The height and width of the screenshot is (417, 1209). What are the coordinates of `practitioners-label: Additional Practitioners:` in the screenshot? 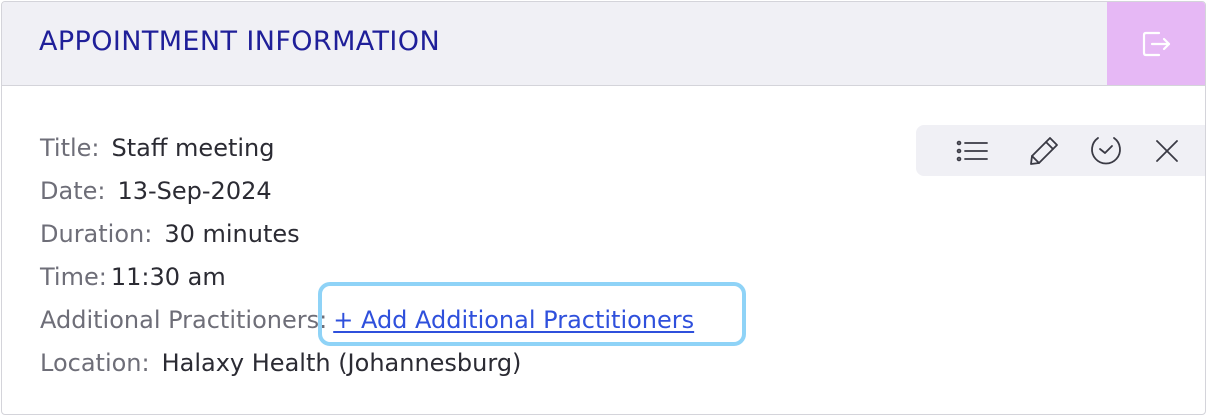 It's located at (184, 319).